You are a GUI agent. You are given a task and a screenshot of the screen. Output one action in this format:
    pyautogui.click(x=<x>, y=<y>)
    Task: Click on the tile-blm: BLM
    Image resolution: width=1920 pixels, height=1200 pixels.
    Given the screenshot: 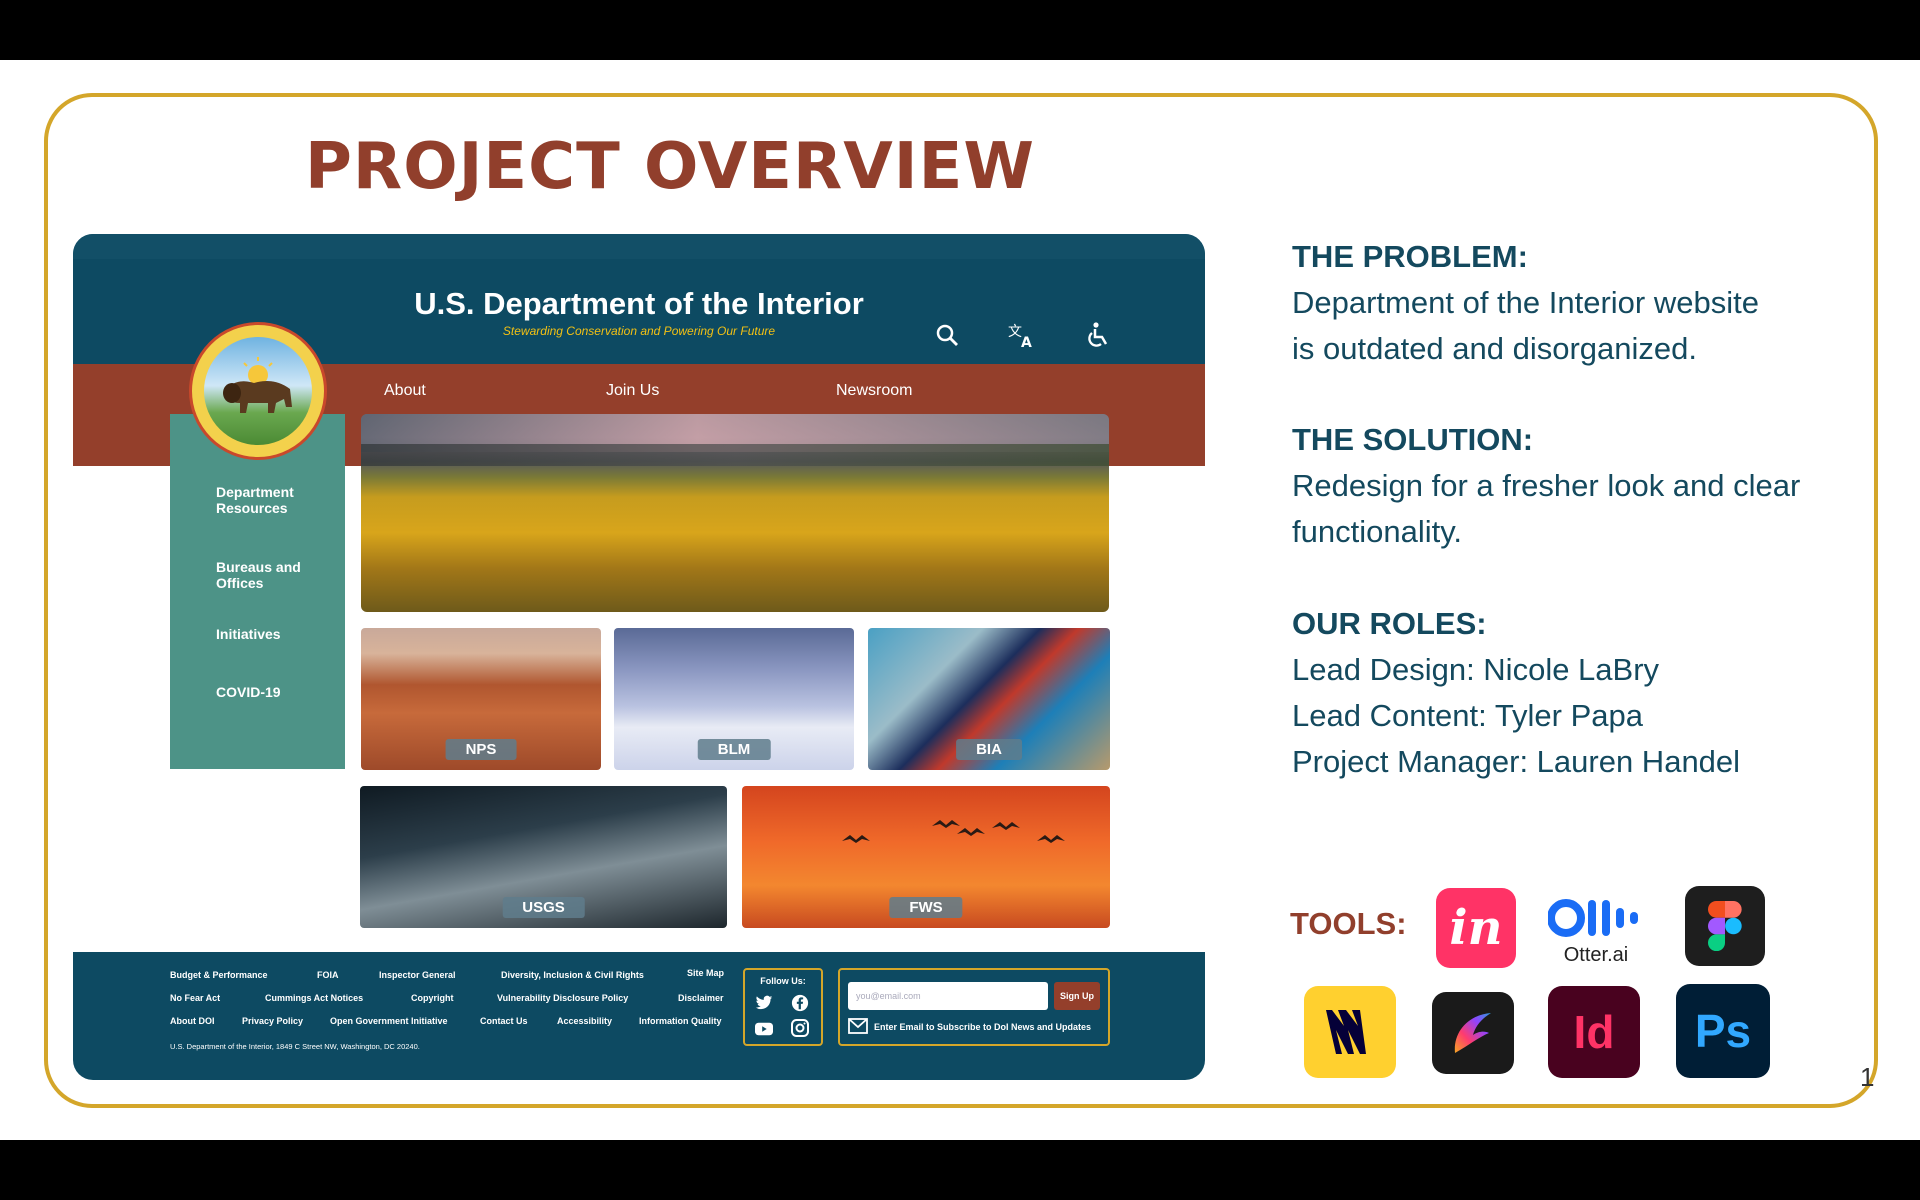 What is the action you would take?
    pyautogui.click(x=734, y=699)
    